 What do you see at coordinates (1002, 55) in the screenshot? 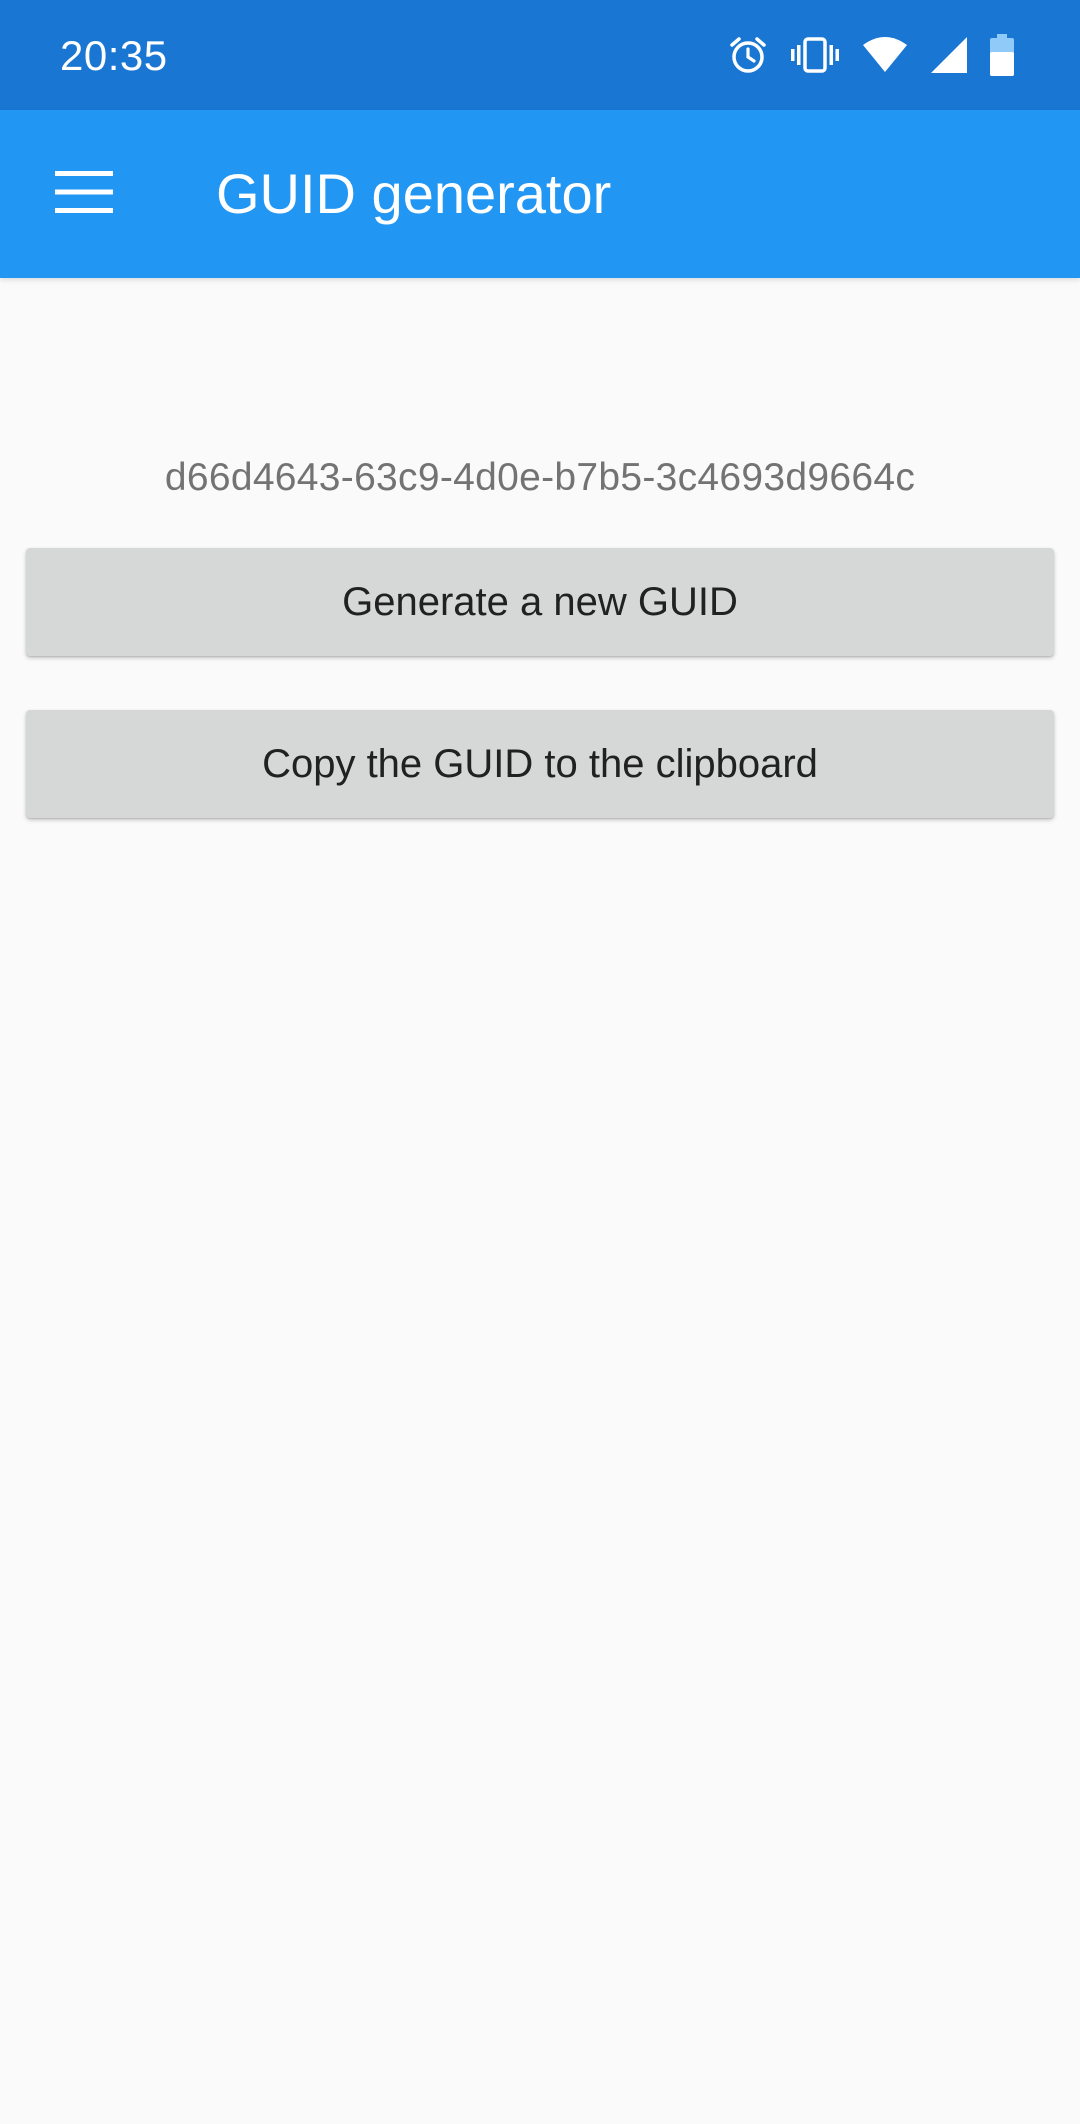
I see `battery-icon` at bounding box center [1002, 55].